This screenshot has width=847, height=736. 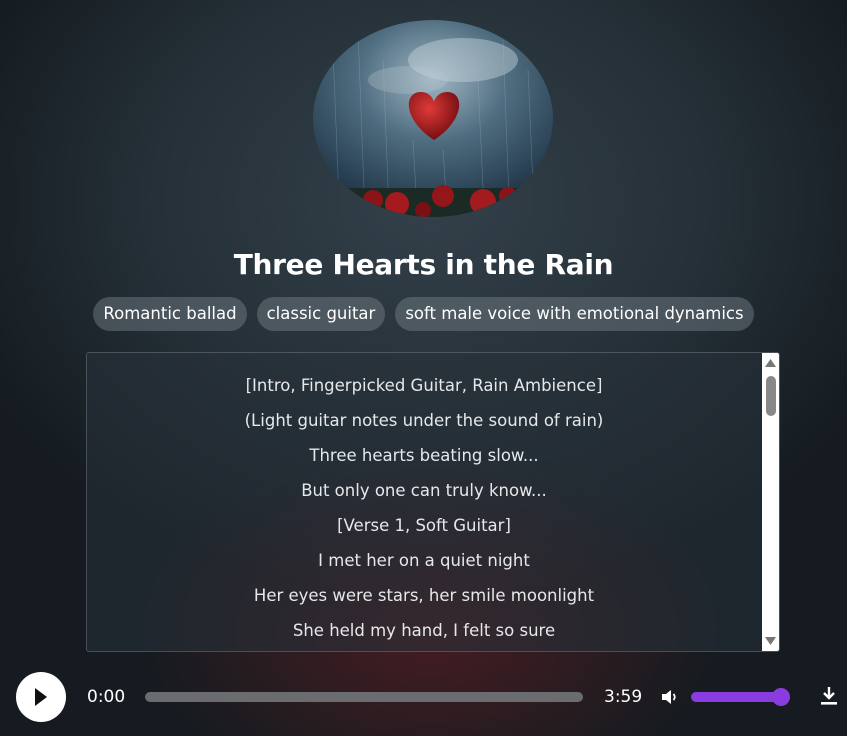 What do you see at coordinates (623, 697) in the screenshot?
I see `duration: 3:59` at bounding box center [623, 697].